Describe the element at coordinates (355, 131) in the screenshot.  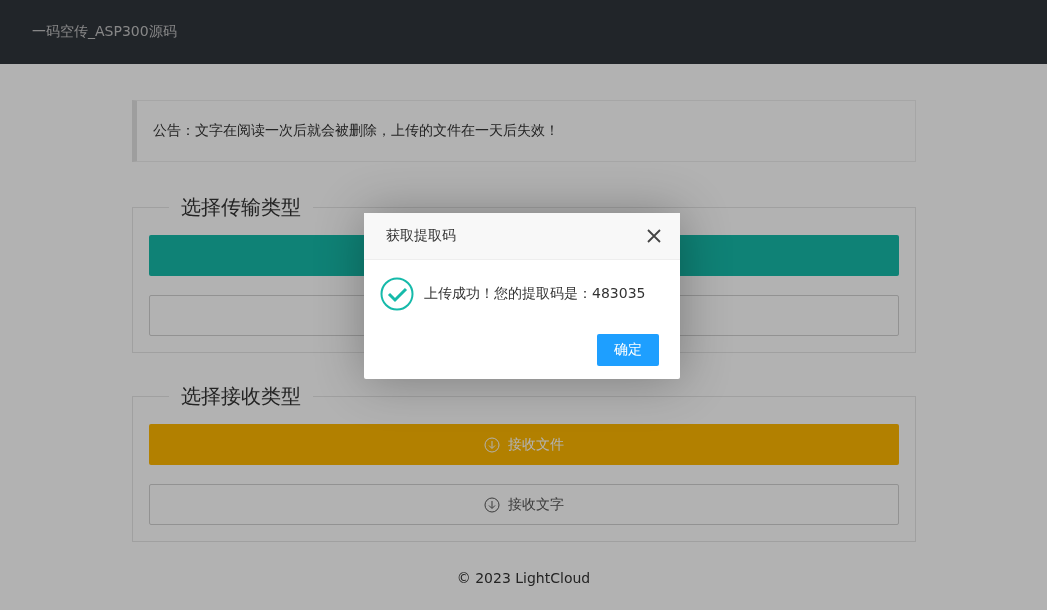
I see `notice-text: 公告：文字在阅读一次后就会被删除，上传的文件在一天后失效！` at that location.